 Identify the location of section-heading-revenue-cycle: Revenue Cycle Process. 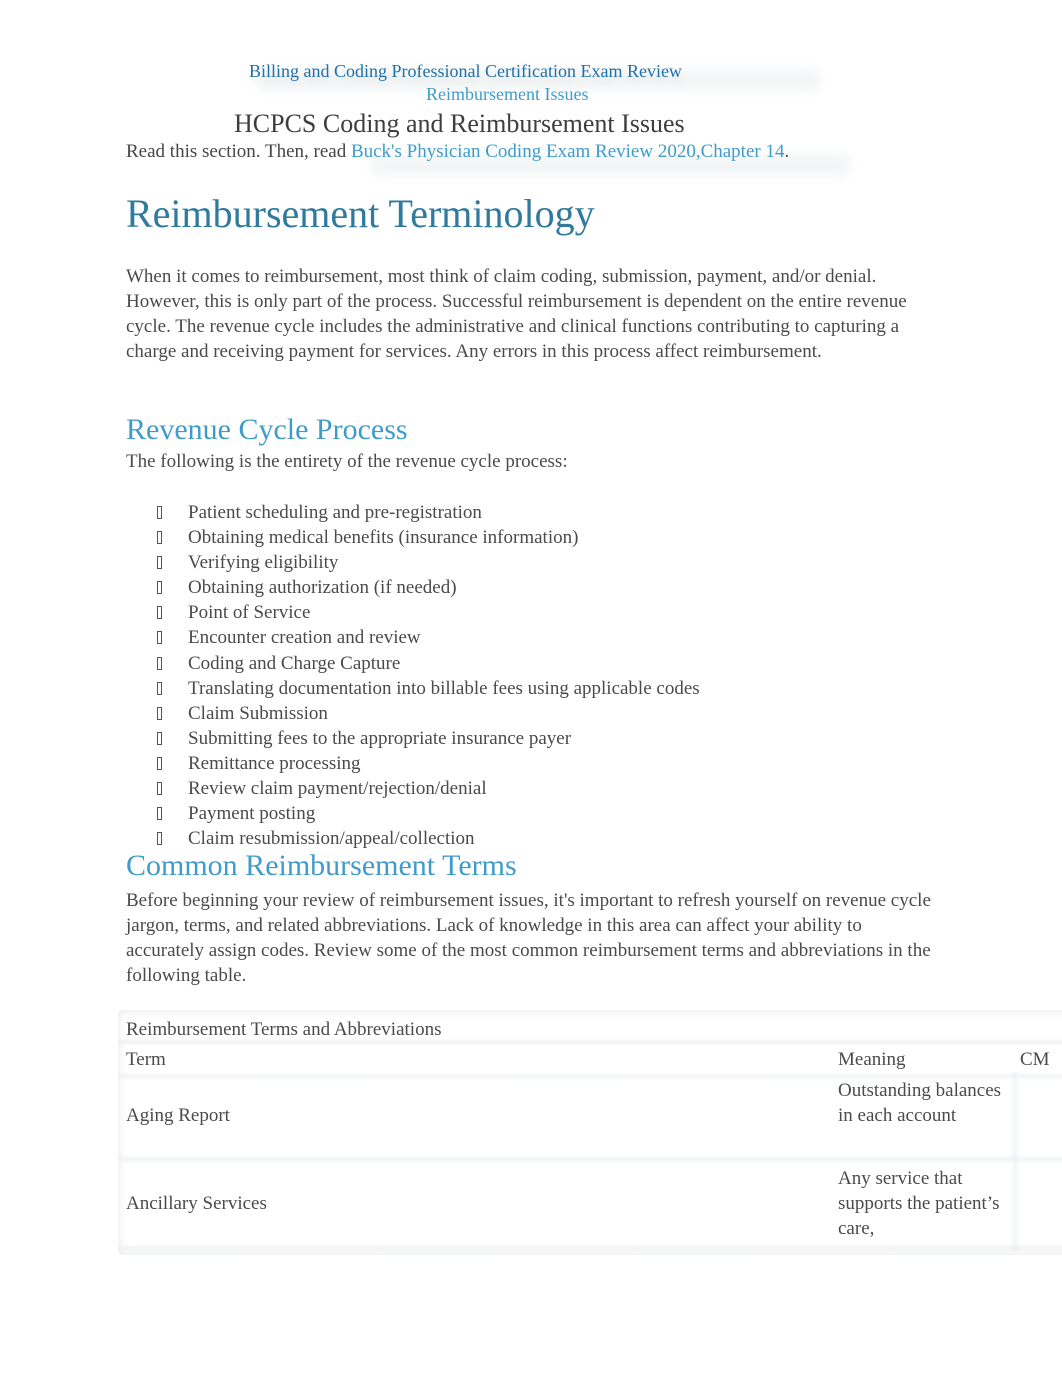
(267, 429).